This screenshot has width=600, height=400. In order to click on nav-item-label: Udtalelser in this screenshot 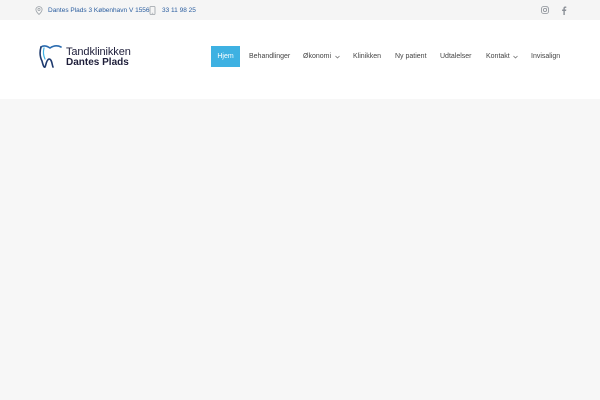, I will do `click(456, 56)`.